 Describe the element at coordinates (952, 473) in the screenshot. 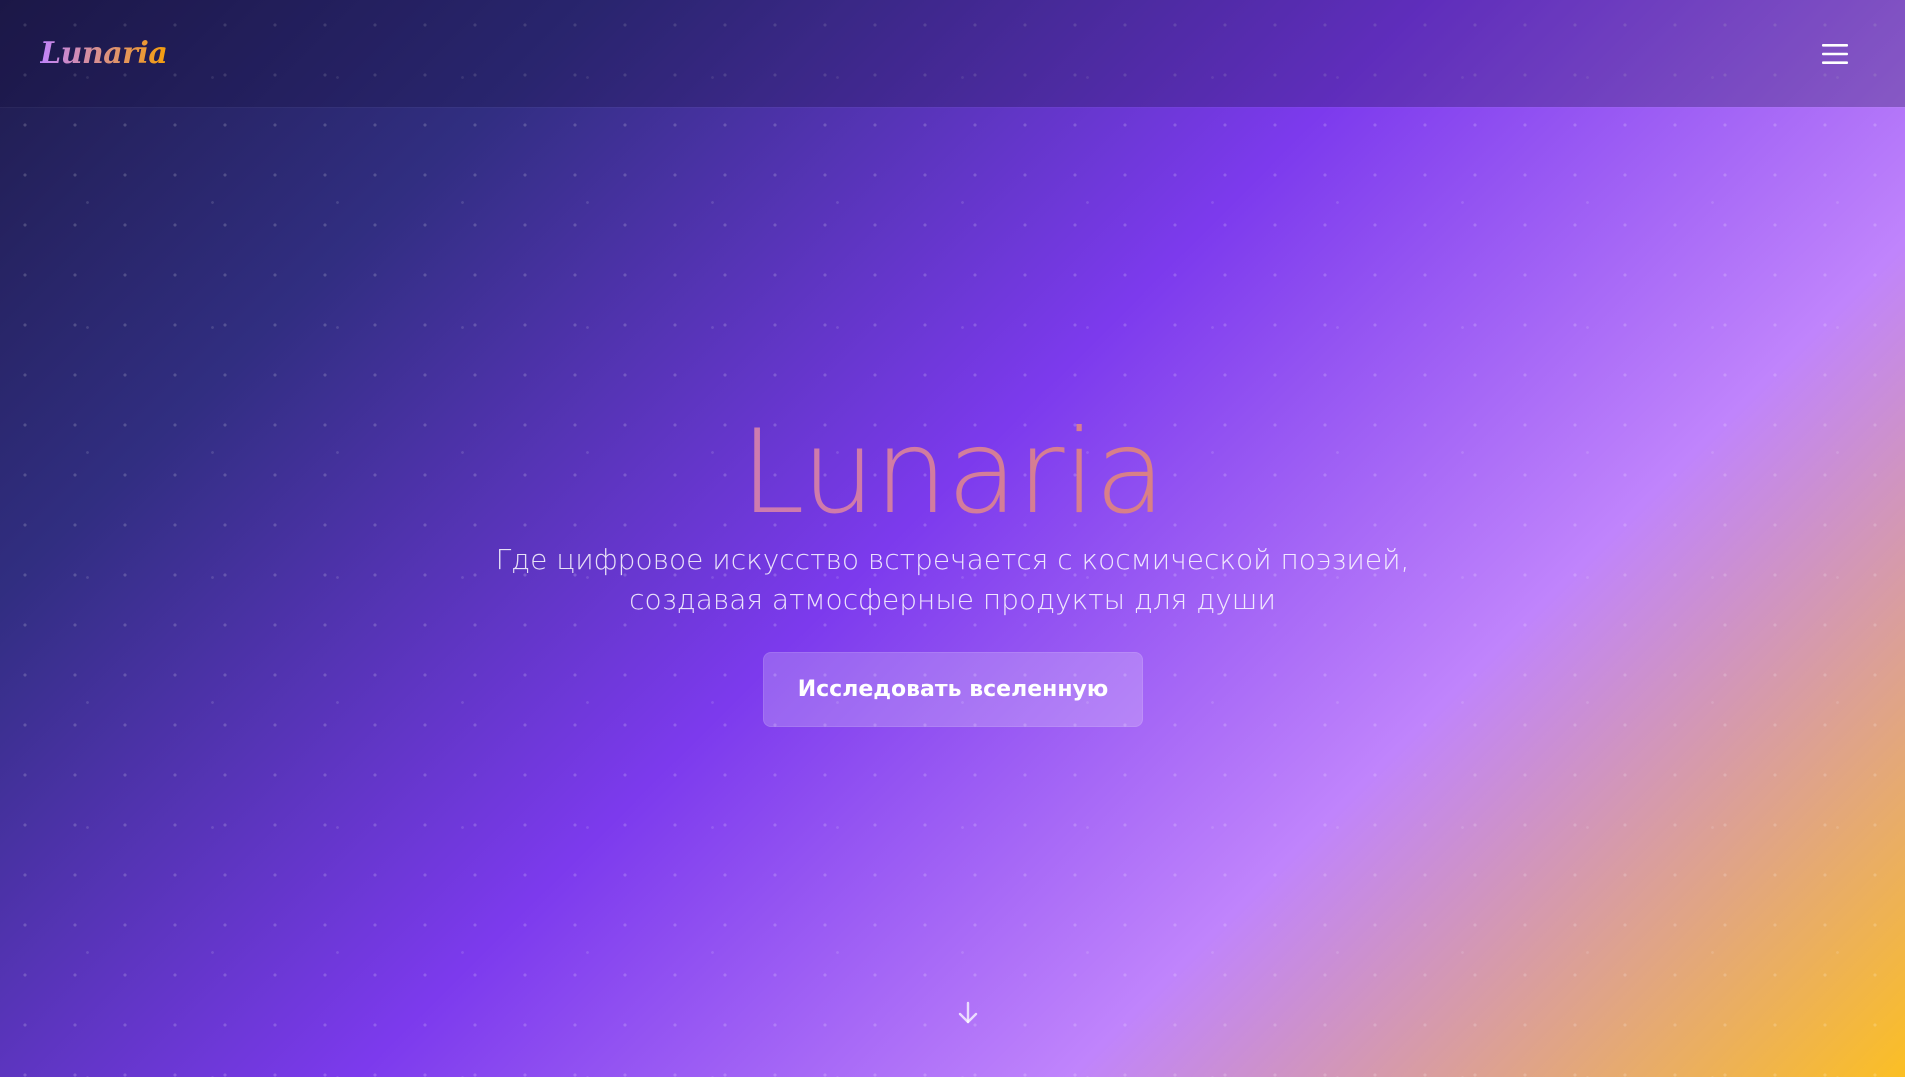

I see `hero-title: Lunaria` at that location.